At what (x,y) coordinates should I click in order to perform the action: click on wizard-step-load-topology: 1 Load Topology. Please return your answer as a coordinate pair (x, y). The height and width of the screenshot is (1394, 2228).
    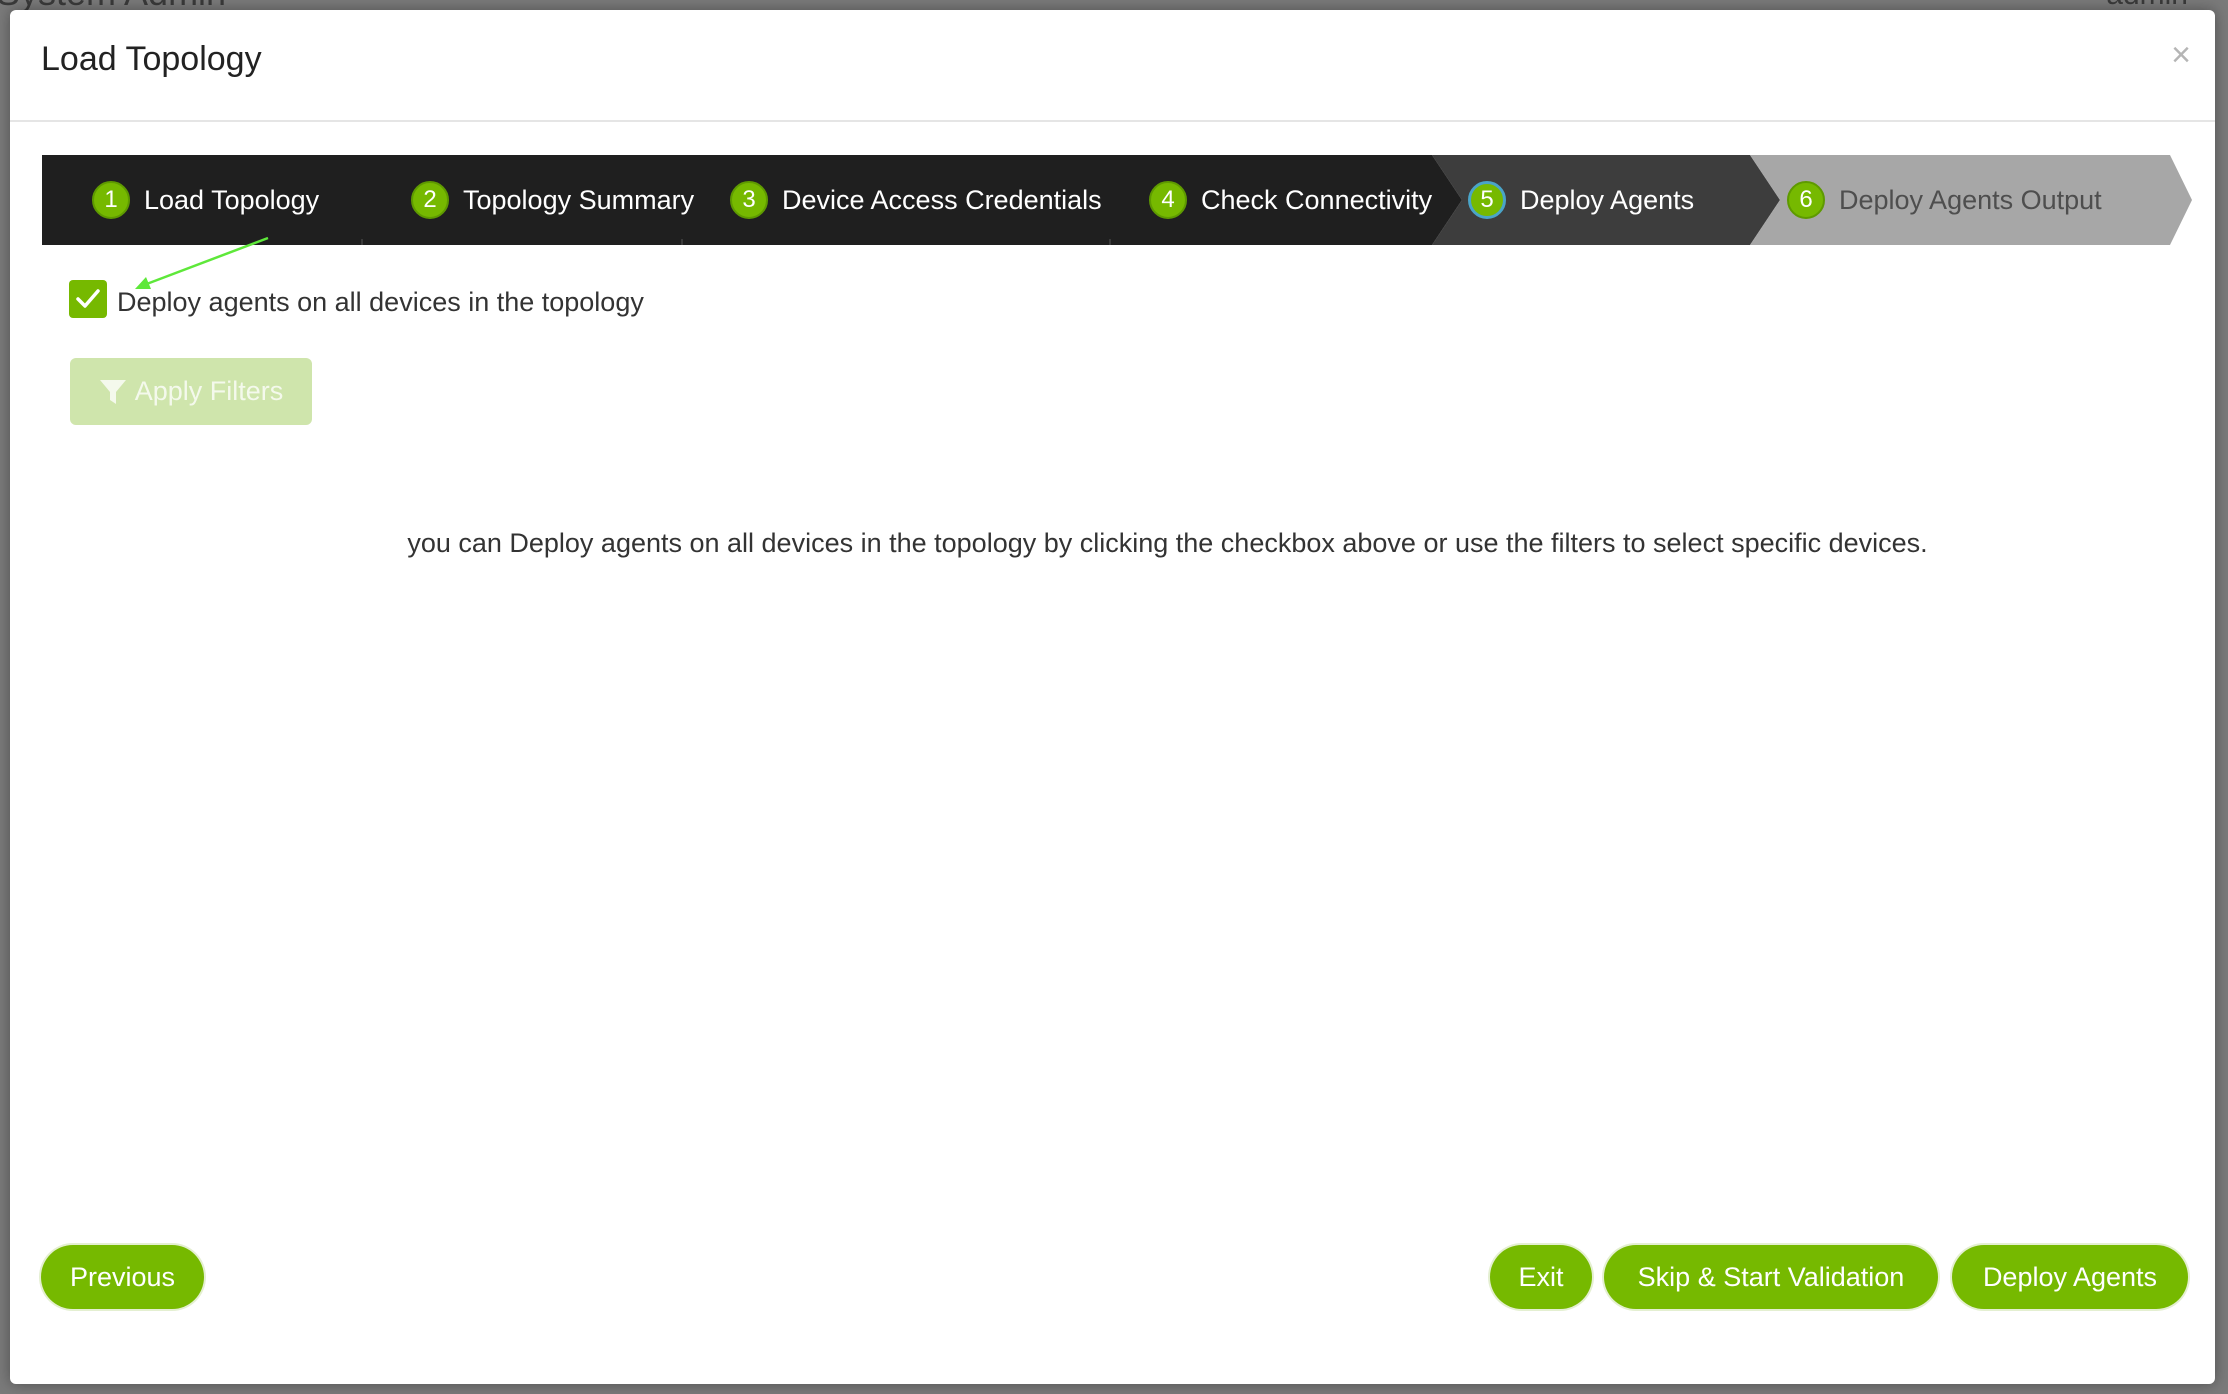
    Looking at the image, I should click on (205, 200).